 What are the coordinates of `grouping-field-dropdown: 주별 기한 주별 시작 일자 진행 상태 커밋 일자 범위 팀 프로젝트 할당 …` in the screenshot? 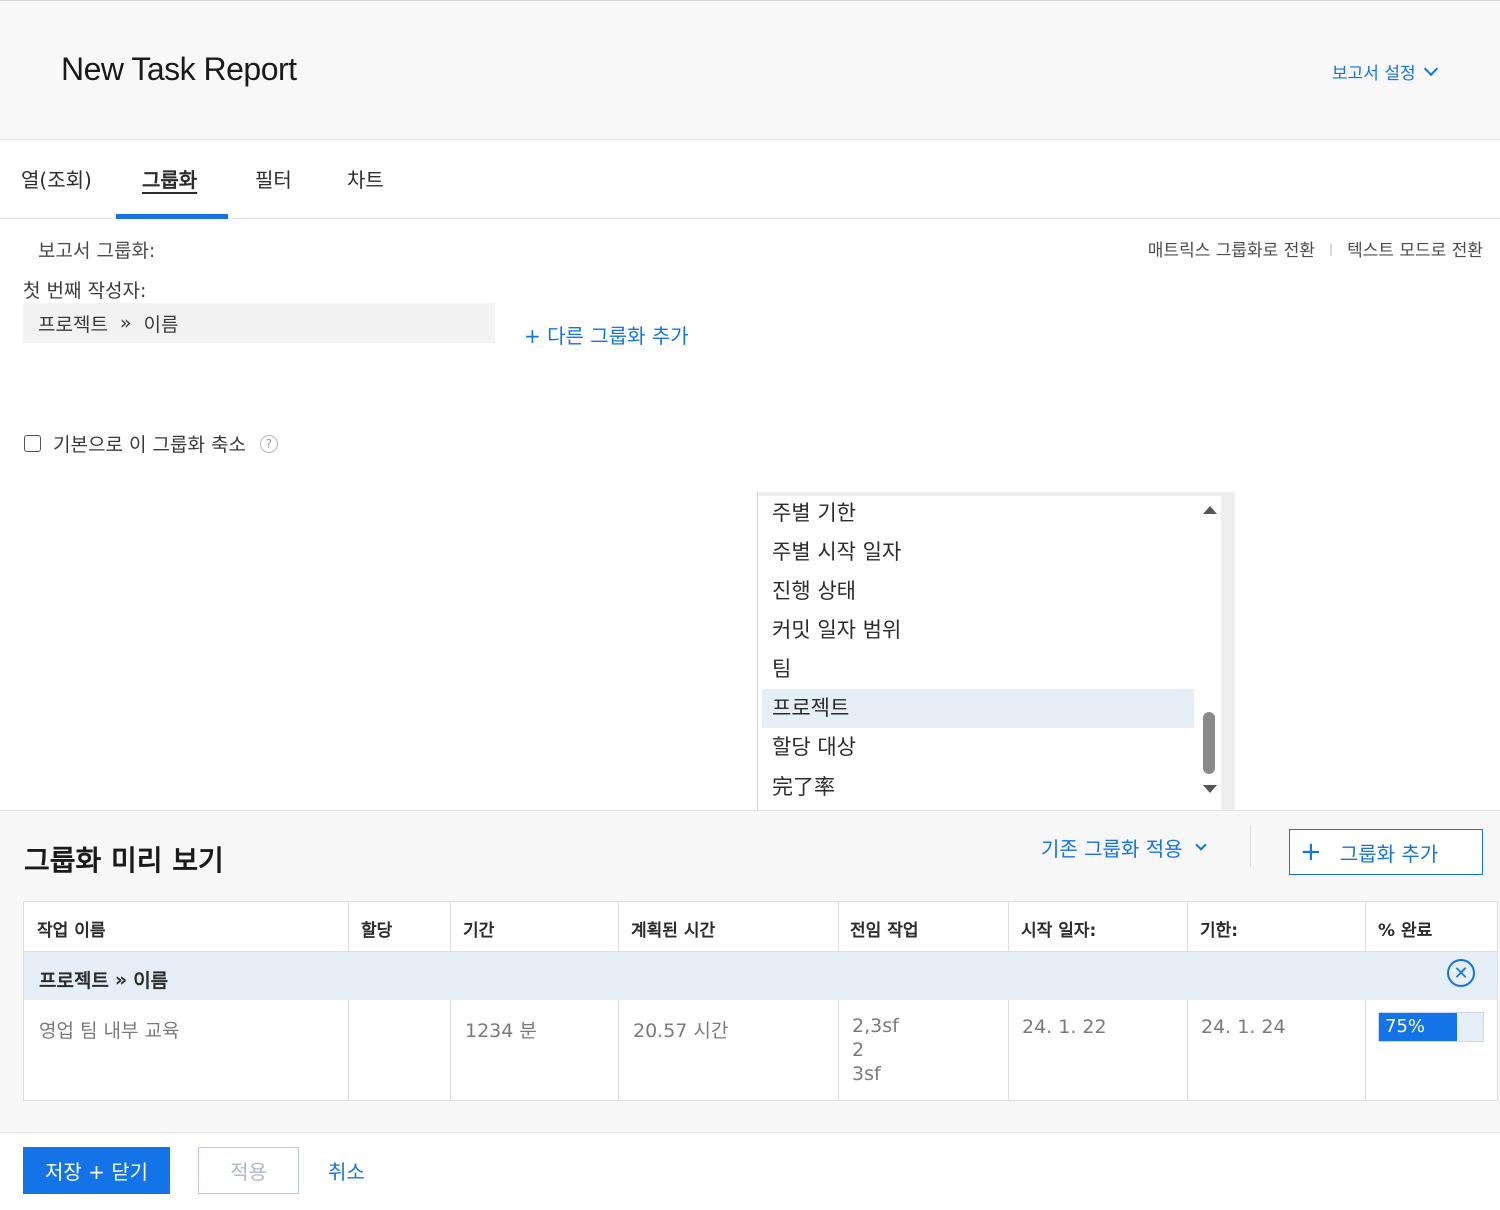 It's located at (996, 651).